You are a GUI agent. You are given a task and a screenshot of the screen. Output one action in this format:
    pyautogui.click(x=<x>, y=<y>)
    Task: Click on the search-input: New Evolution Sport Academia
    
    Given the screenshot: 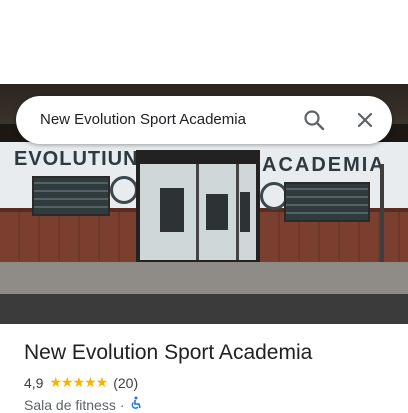 What is the action you would take?
    pyautogui.click(x=143, y=120)
    